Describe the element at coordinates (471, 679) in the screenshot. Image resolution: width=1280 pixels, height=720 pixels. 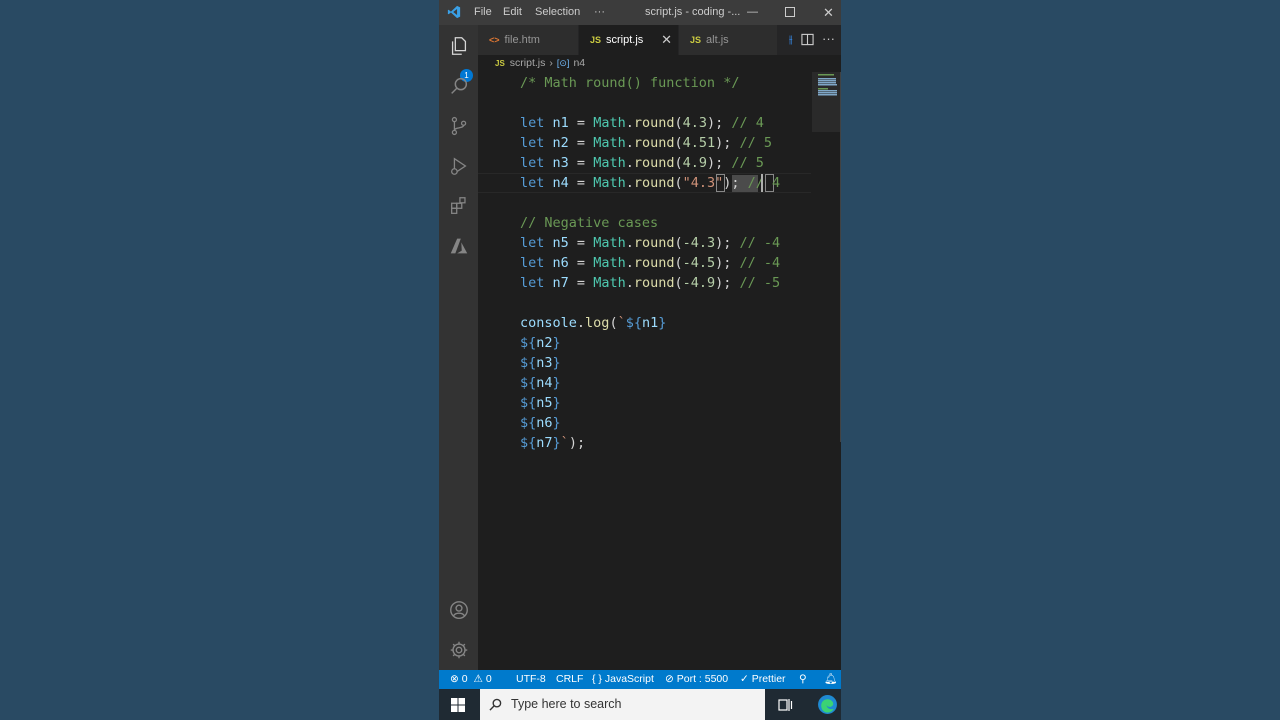
I see `problems-indicator: ⊗ 0 ⚠ 0` at that location.